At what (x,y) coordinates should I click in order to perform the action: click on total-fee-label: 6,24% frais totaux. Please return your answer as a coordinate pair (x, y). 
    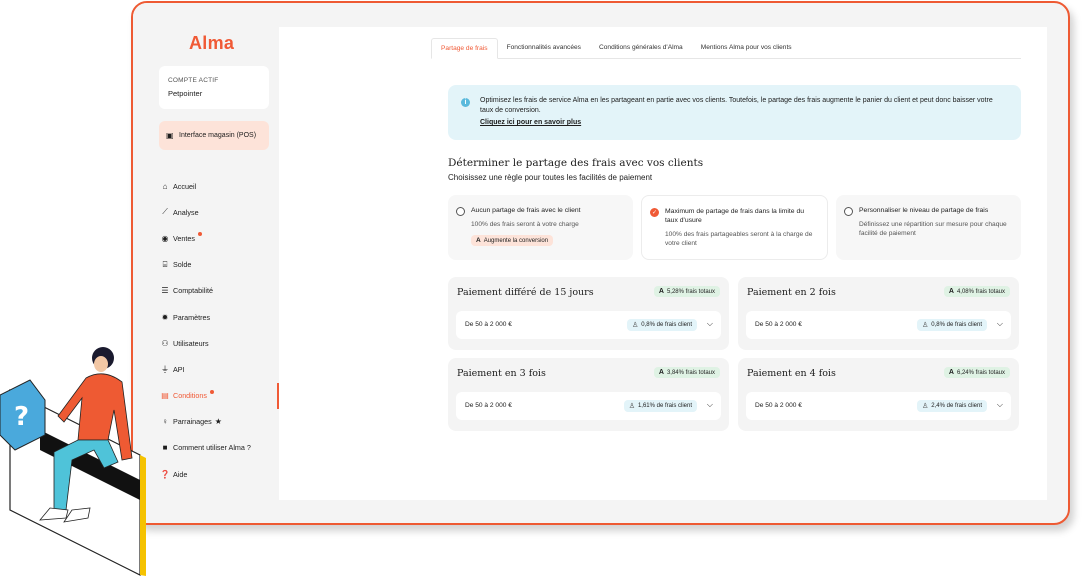
    Looking at the image, I should click on (980, 372).